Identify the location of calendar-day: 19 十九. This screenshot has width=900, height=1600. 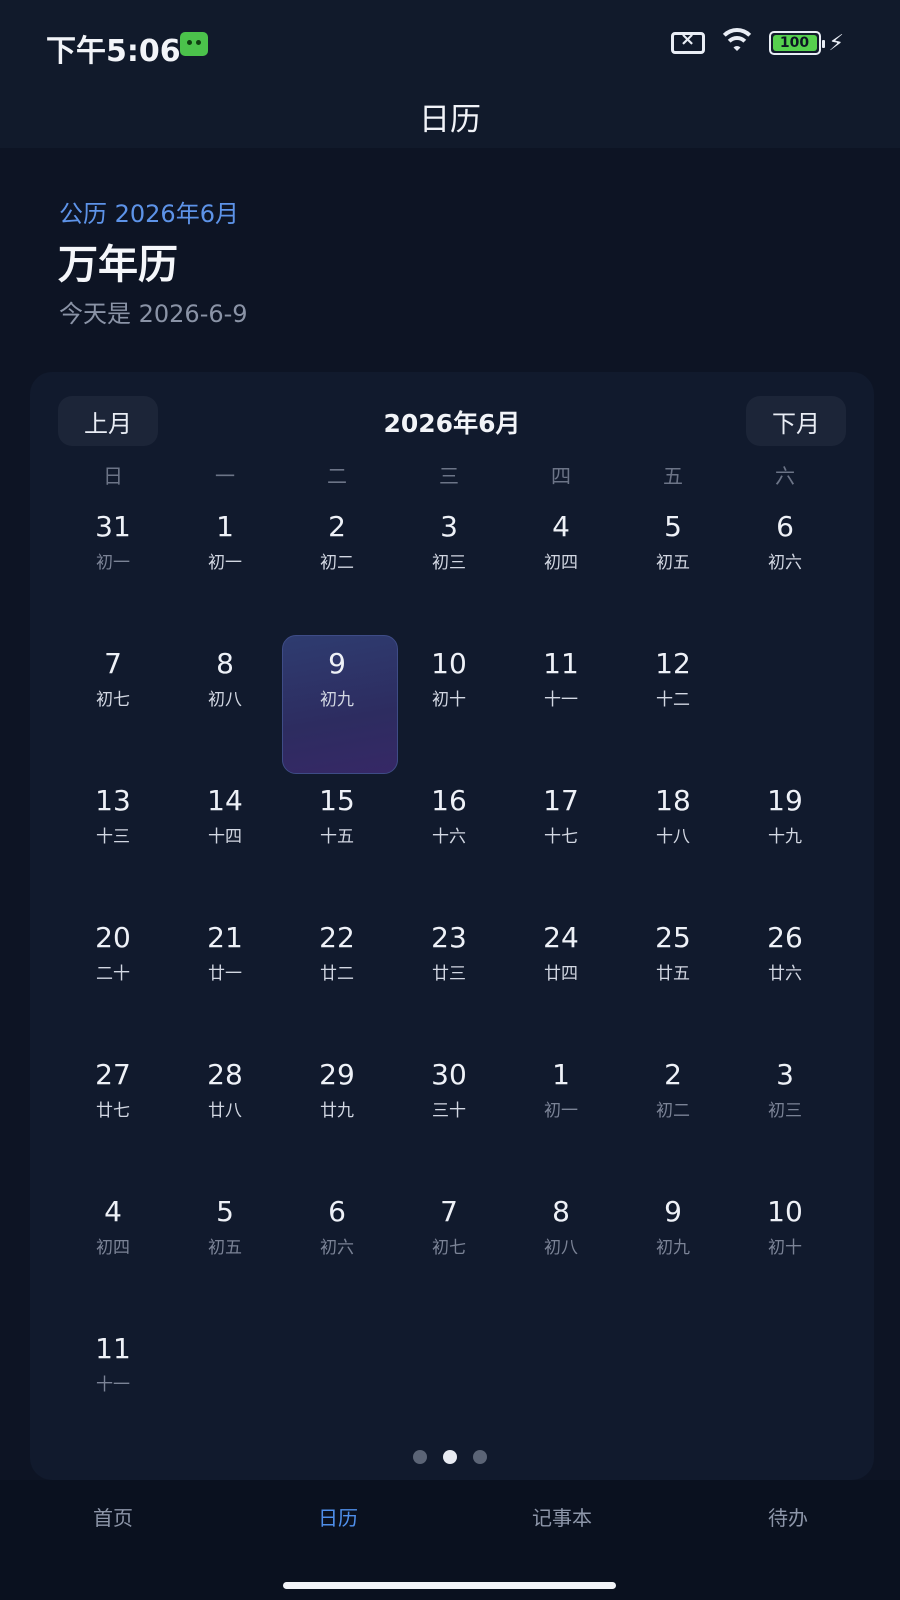
(785, 840).